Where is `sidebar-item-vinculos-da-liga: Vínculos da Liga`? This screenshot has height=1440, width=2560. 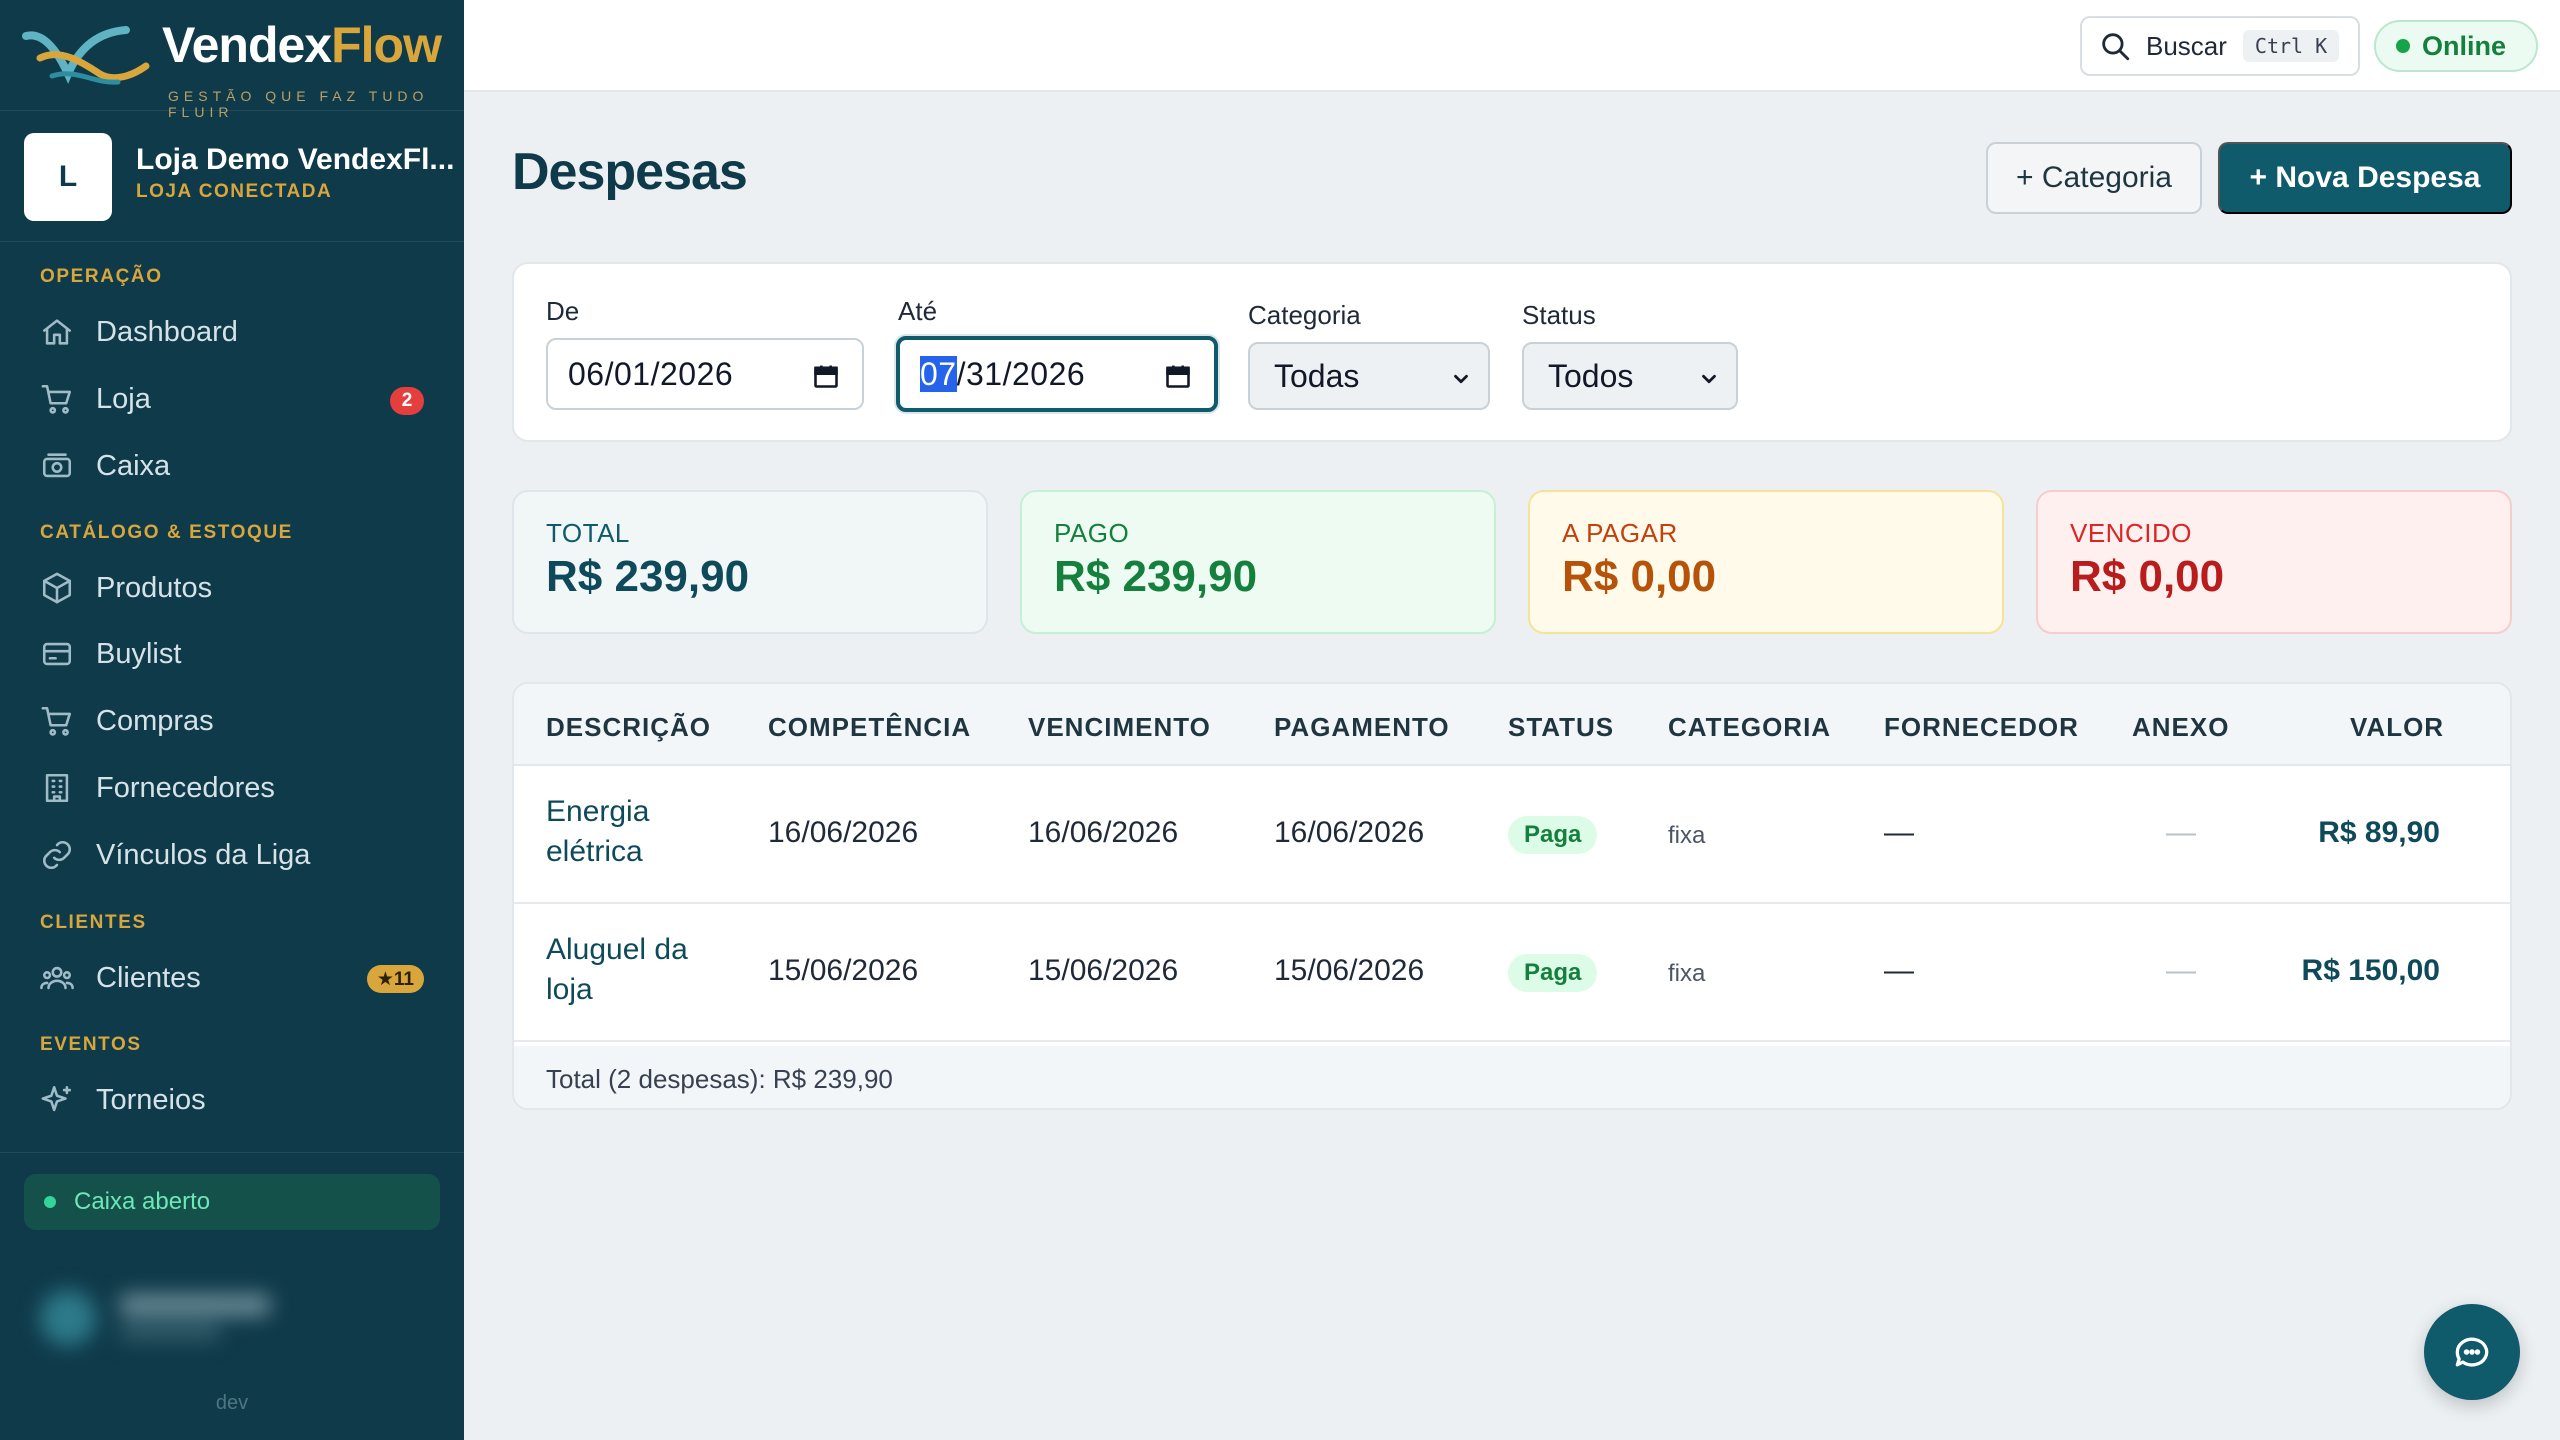 sidebar-item-vinculos-da-liga: Vínculos da Liga is located at coordinates (234, 855).